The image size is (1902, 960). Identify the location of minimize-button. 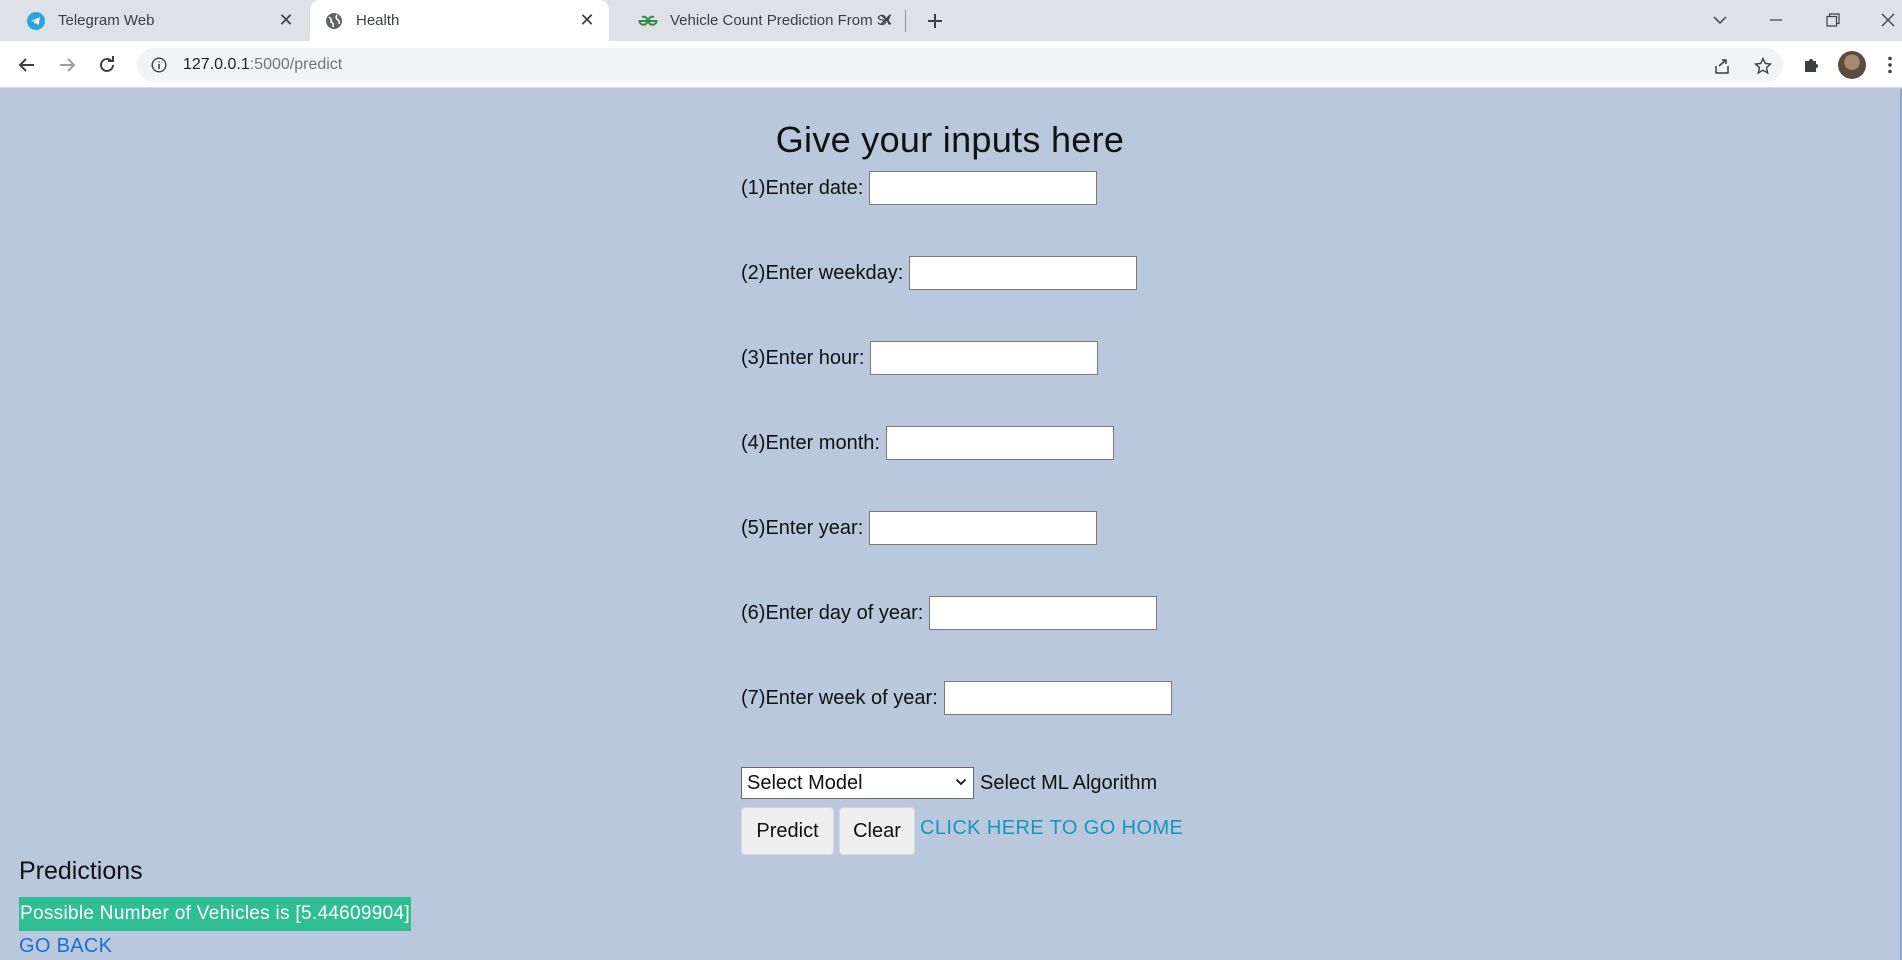
(1776, 20).